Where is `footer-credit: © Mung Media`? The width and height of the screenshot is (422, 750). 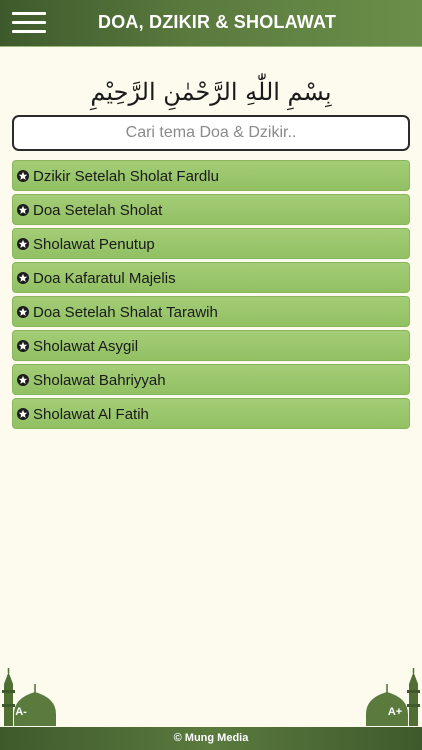
footer-credit: © Mung Media is located at coordinates (211, 738).